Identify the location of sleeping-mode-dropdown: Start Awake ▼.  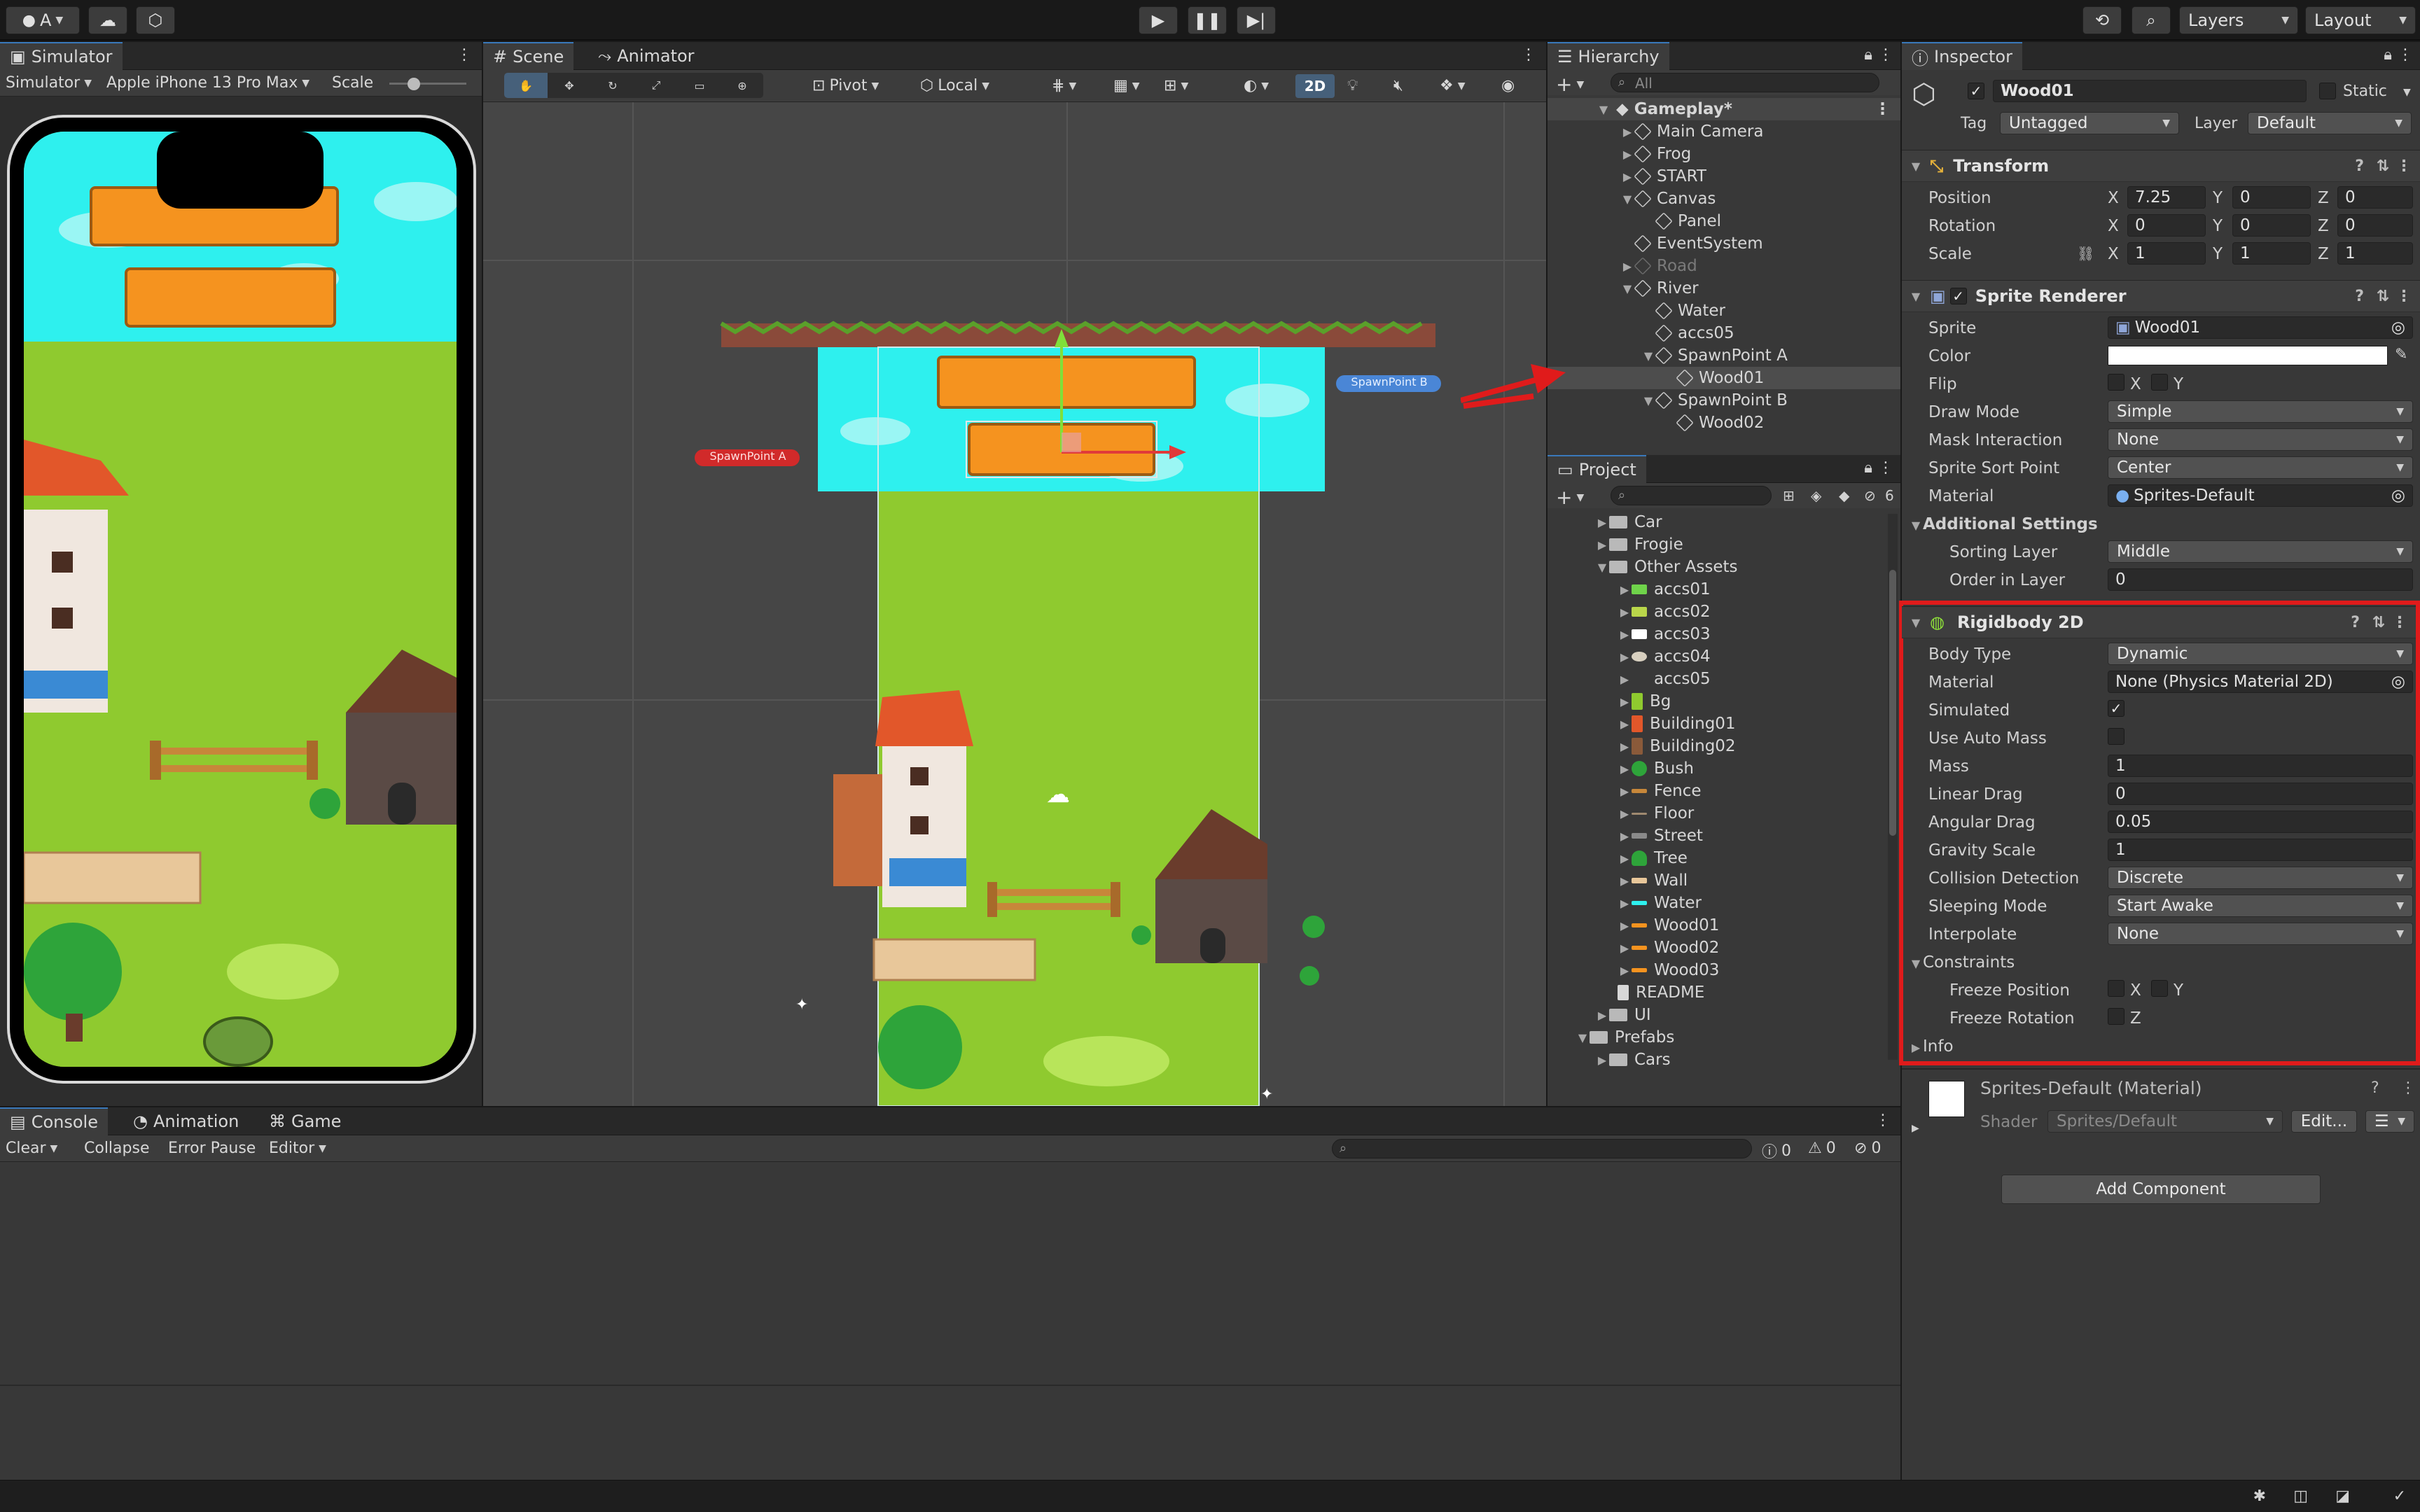
(2260, 906).